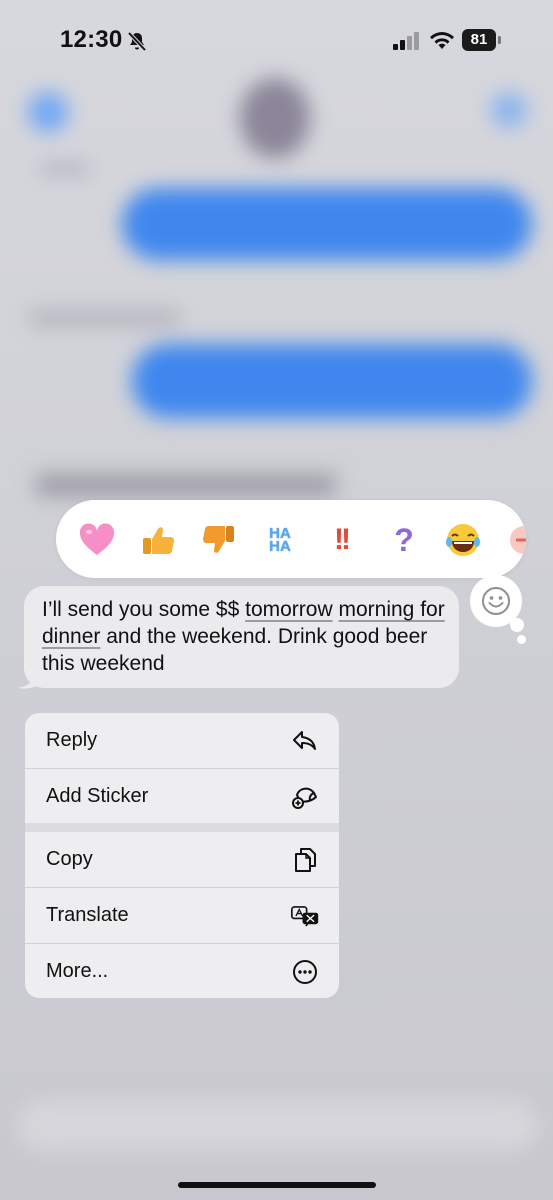 This screenshot has height=1200, width=553. Describe the element at coordinates (182, 827) in the screenshot. I see `menu-group-separator` at that location.